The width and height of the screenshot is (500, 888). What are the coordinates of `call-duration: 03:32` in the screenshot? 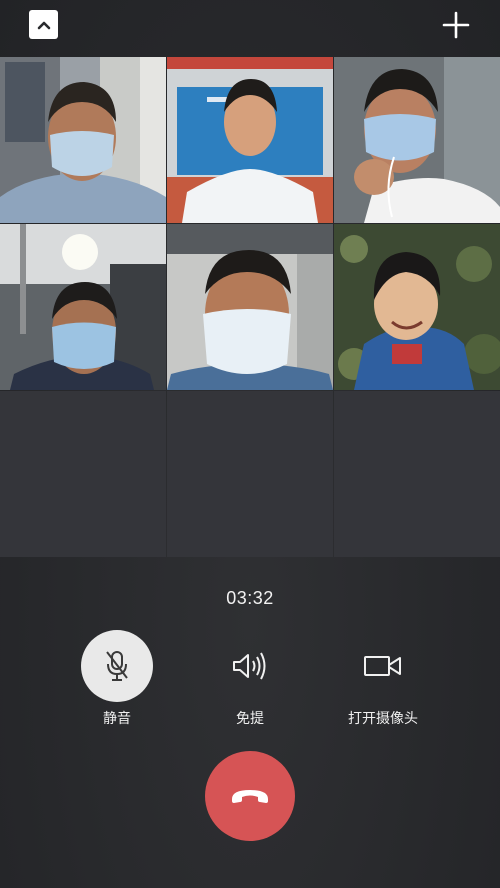 It's located at (250, 598).